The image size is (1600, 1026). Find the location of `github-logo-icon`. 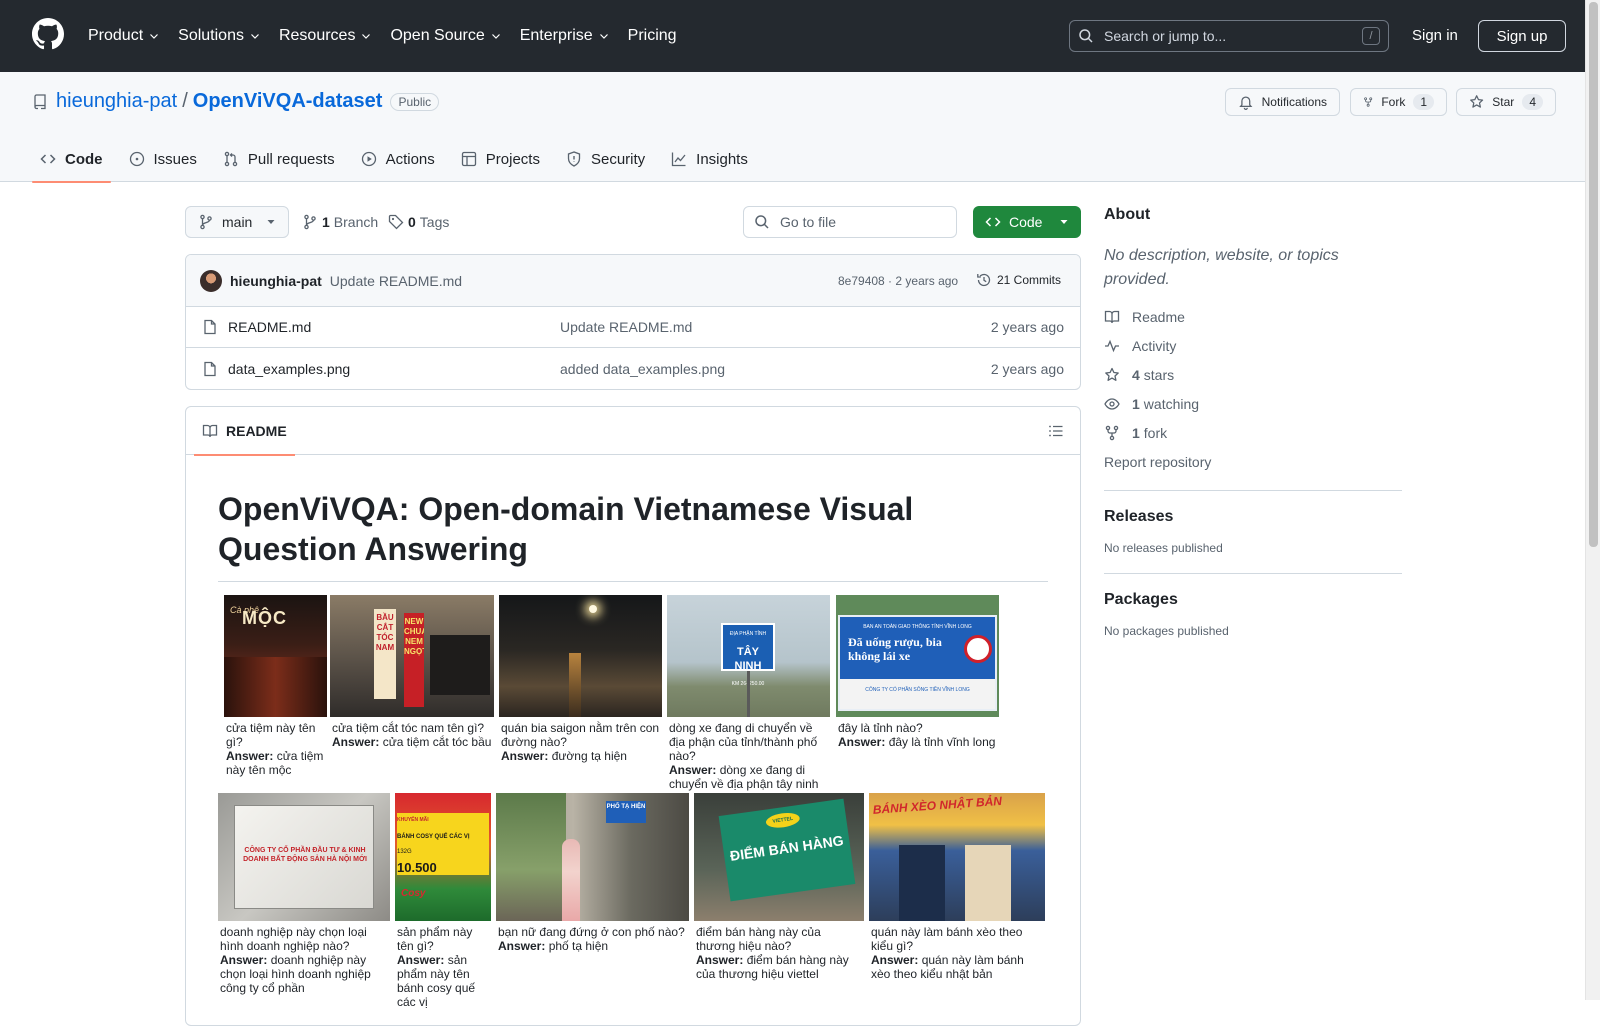

github-logo-icon is located at coordinates (48, 34).